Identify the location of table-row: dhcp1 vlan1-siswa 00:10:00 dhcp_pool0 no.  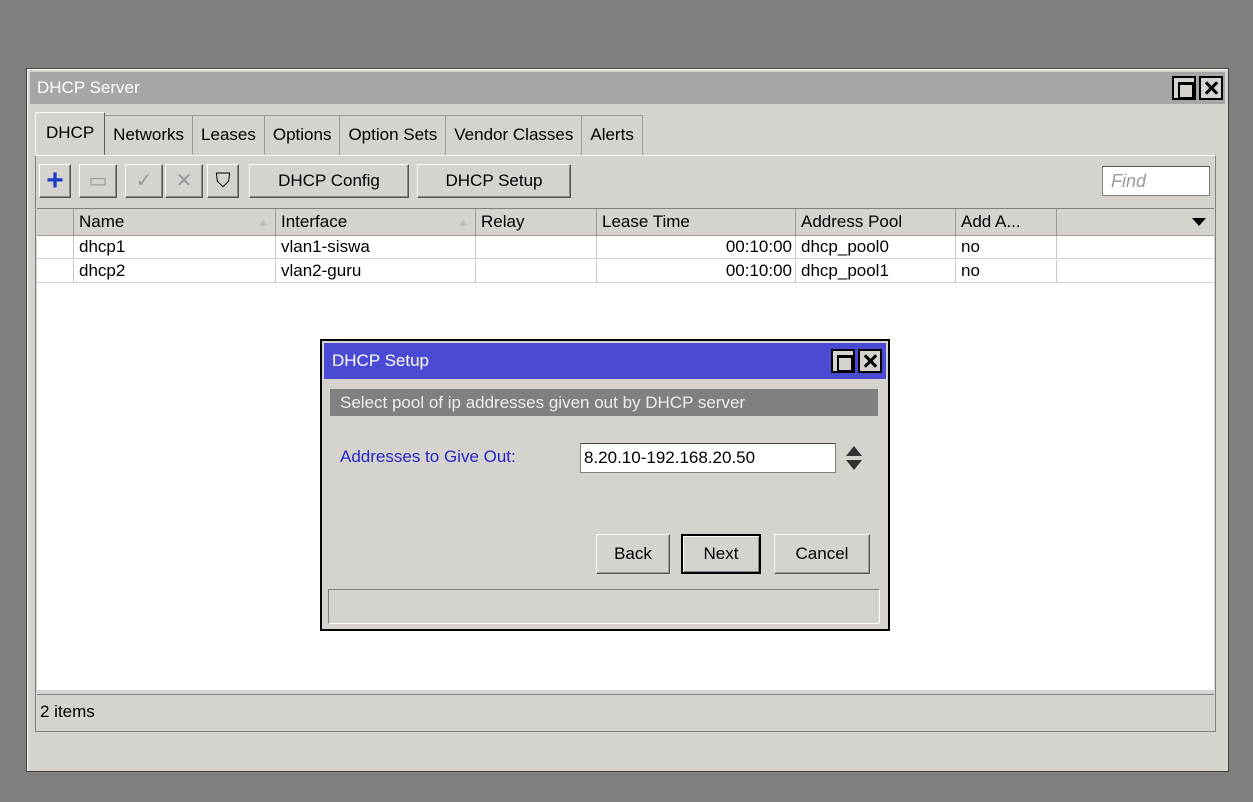
(625, 247).